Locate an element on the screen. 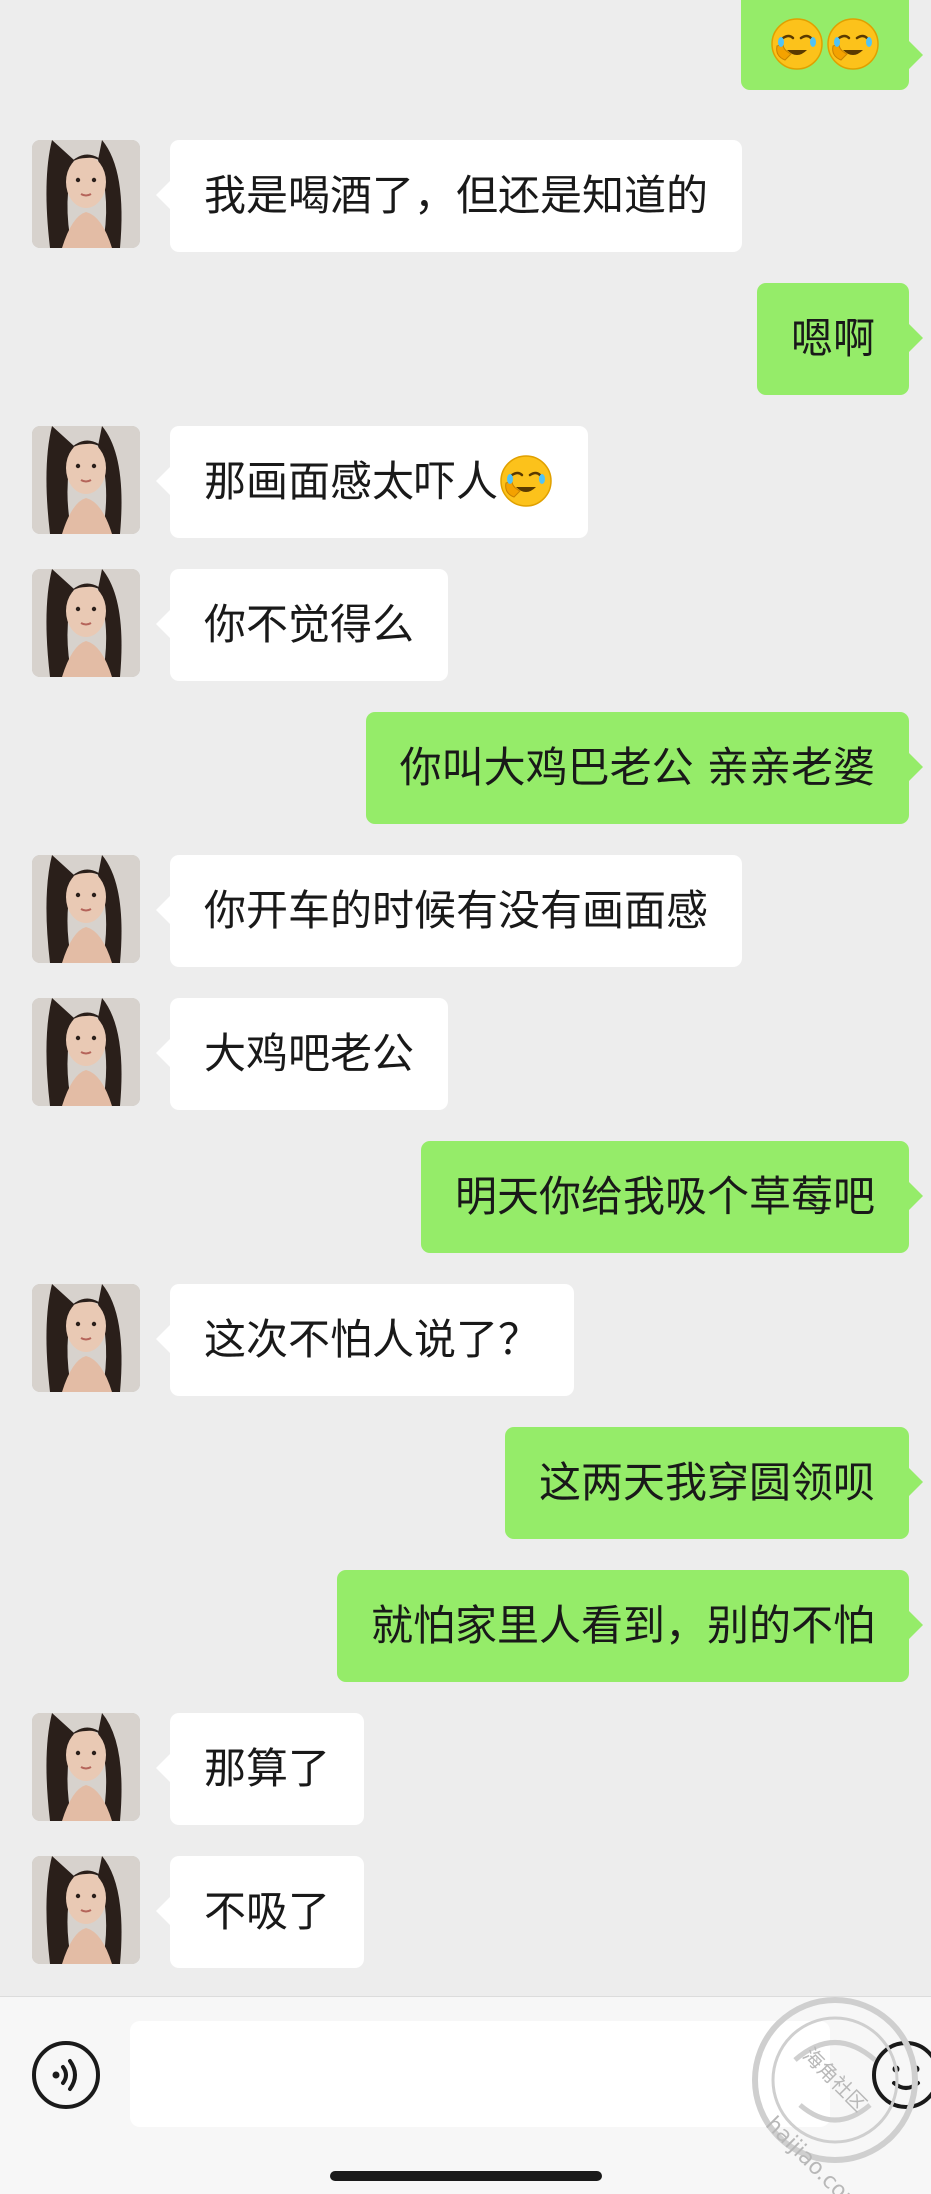 The image size is (931, 2194). voice-button is located at coordinates (66, 2075).